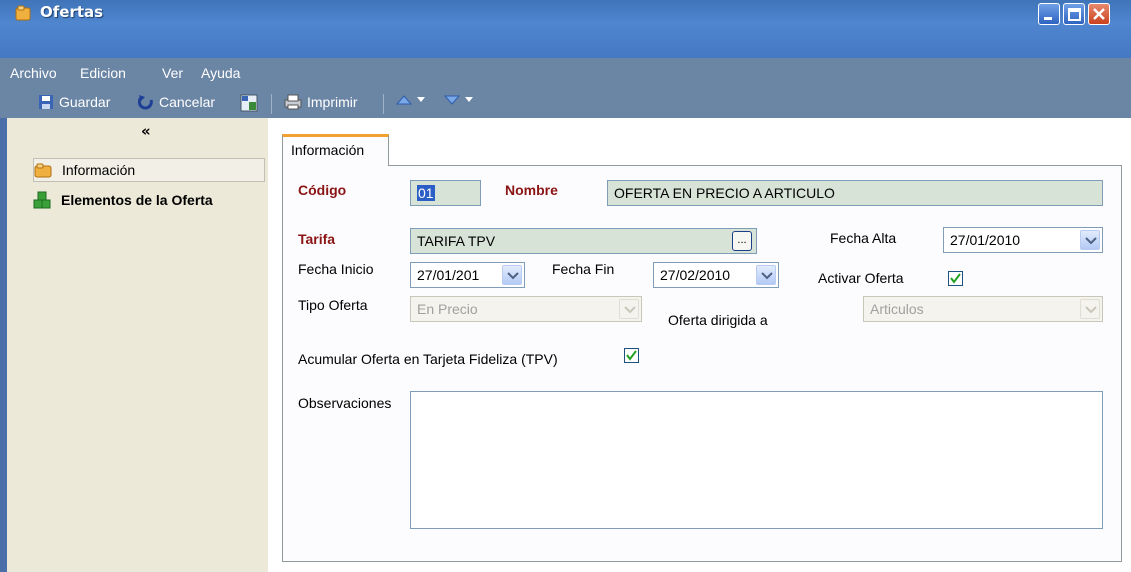 The height and width of the screenshot is (572, 1131). Describe the element at coordinates (145, 102) in the screenshot. I see `undo-icon` at that location.